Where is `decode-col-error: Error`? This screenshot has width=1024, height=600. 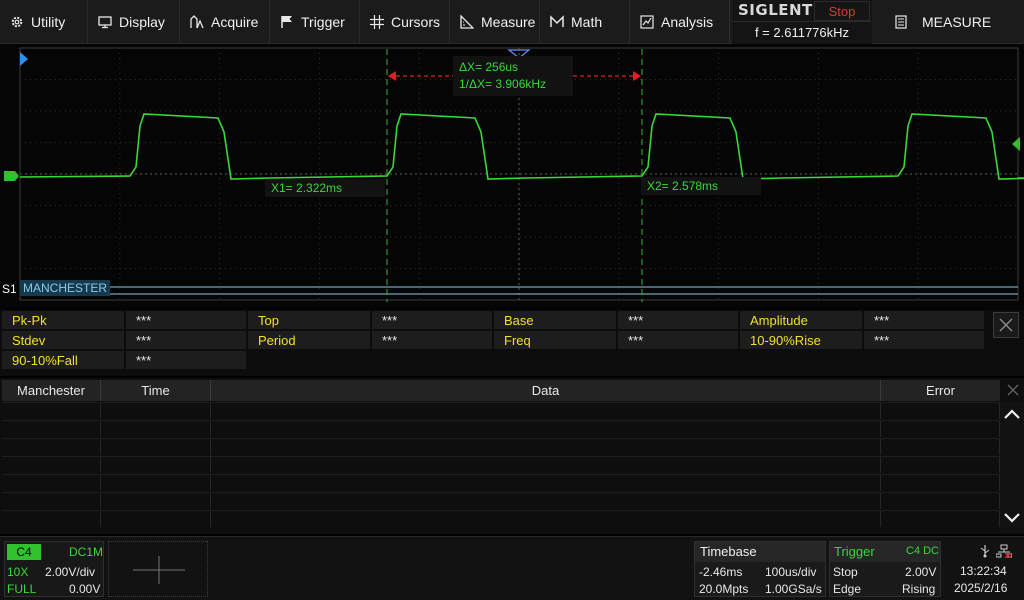 decode-col-error: Error is located at coordinates (940, 390).